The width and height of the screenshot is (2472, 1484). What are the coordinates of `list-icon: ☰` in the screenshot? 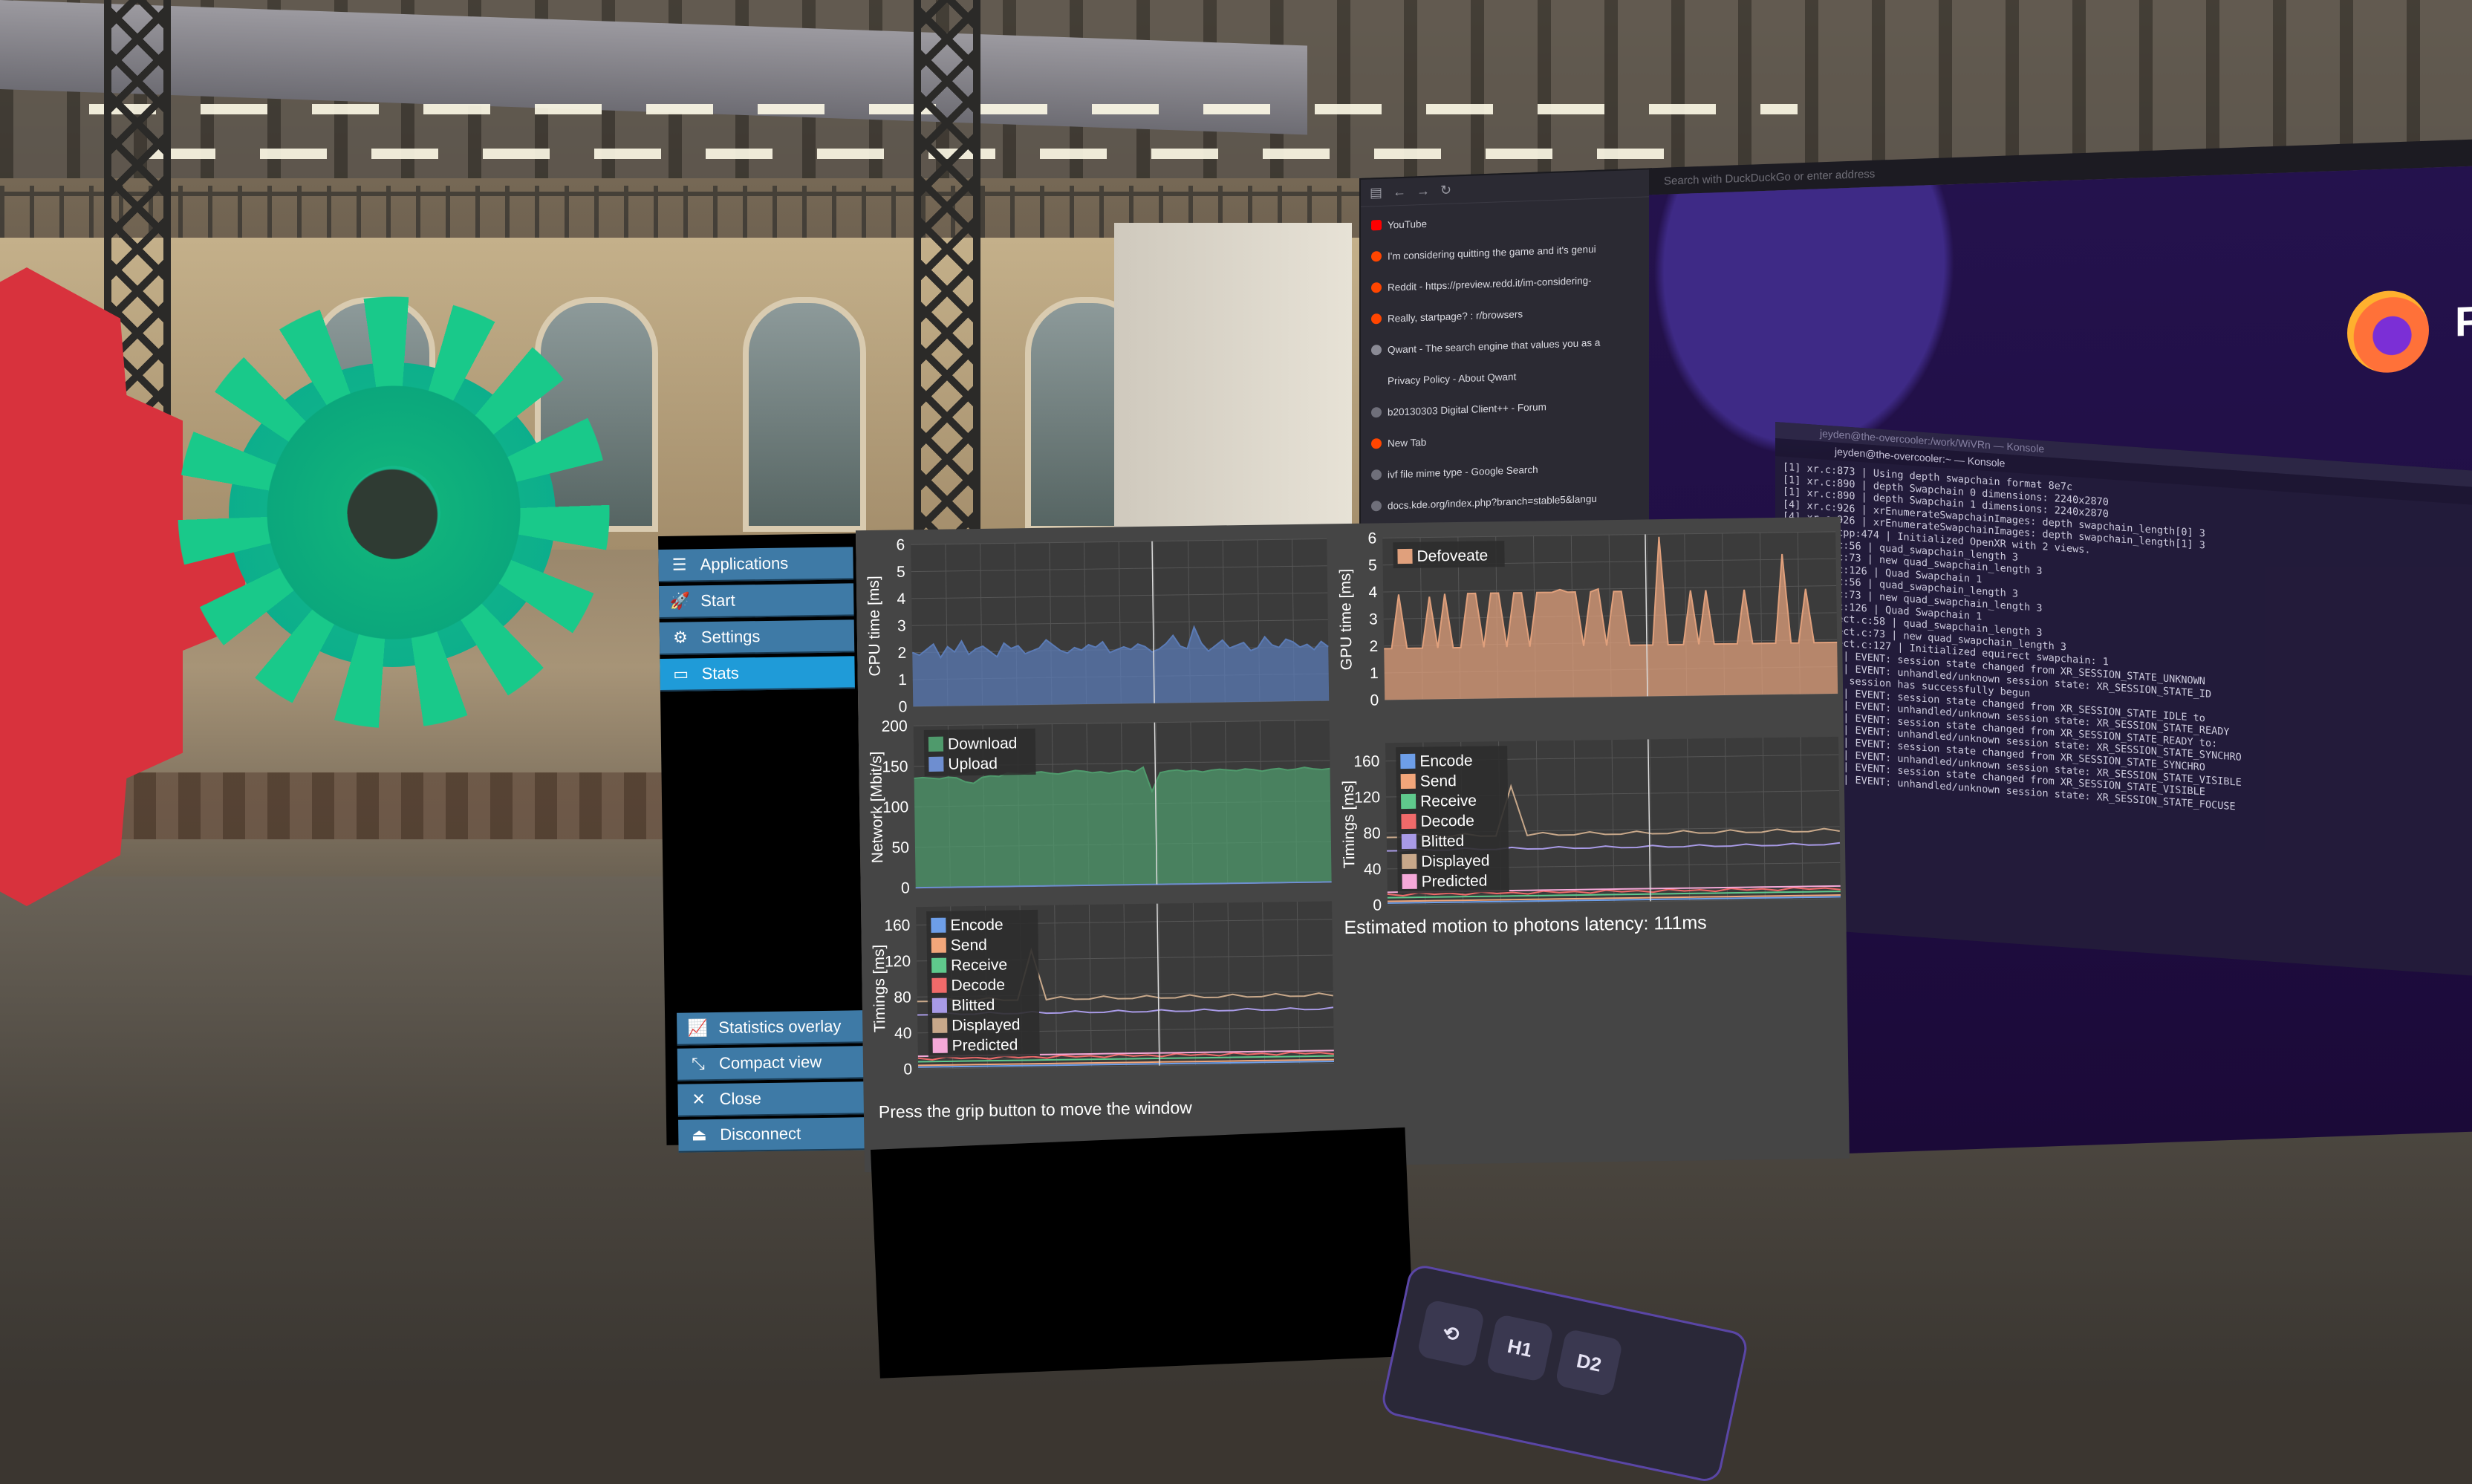 It's located at (679, 565).